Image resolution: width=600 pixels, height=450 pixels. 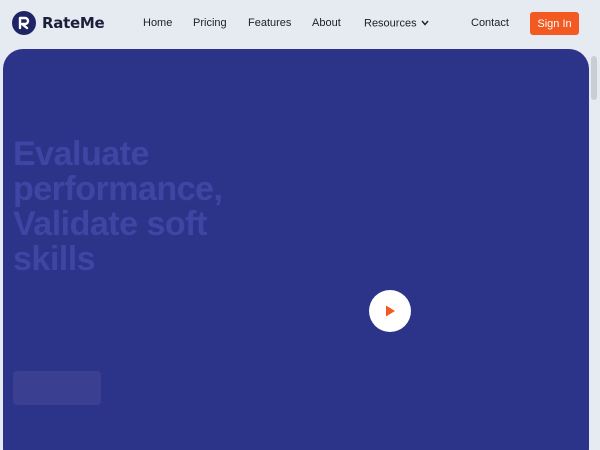 I want to click on brand-logo: RateMe, so click(x=58, y=23).